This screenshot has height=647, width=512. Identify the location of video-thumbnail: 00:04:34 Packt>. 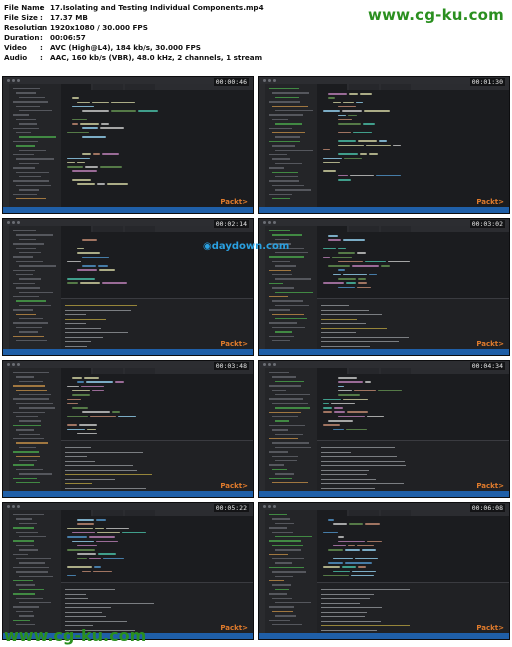
(384, 429).